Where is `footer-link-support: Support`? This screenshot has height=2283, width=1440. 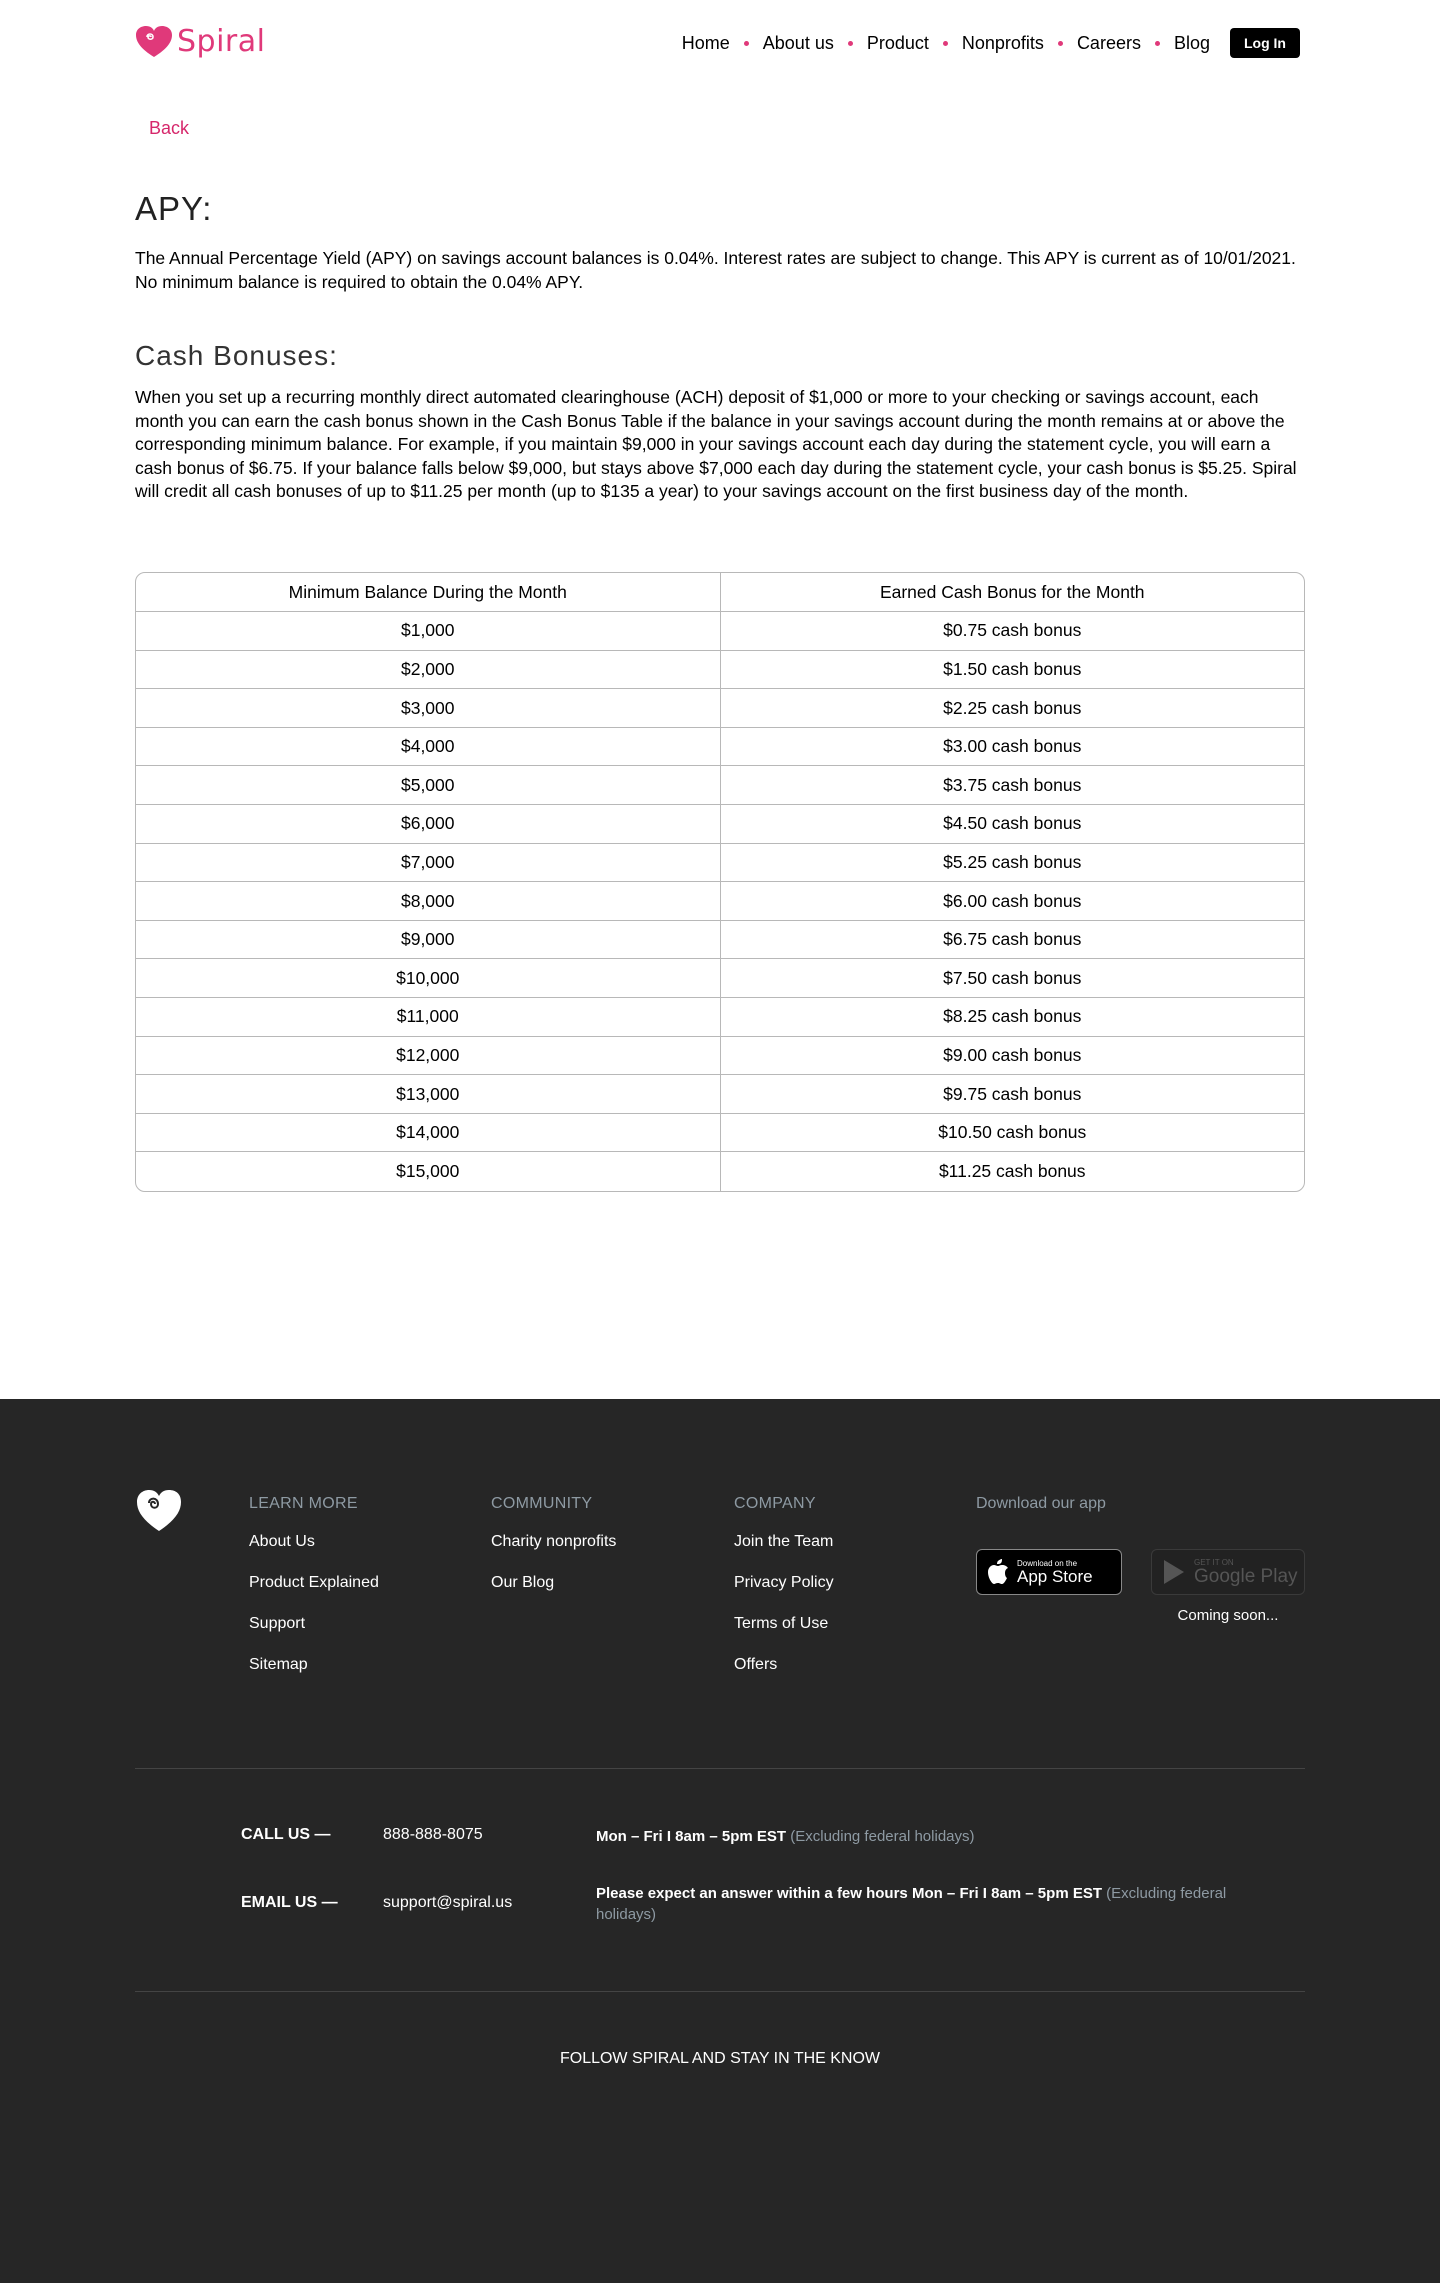 footer-link-support: Support is located at coordinates (314, 1625).